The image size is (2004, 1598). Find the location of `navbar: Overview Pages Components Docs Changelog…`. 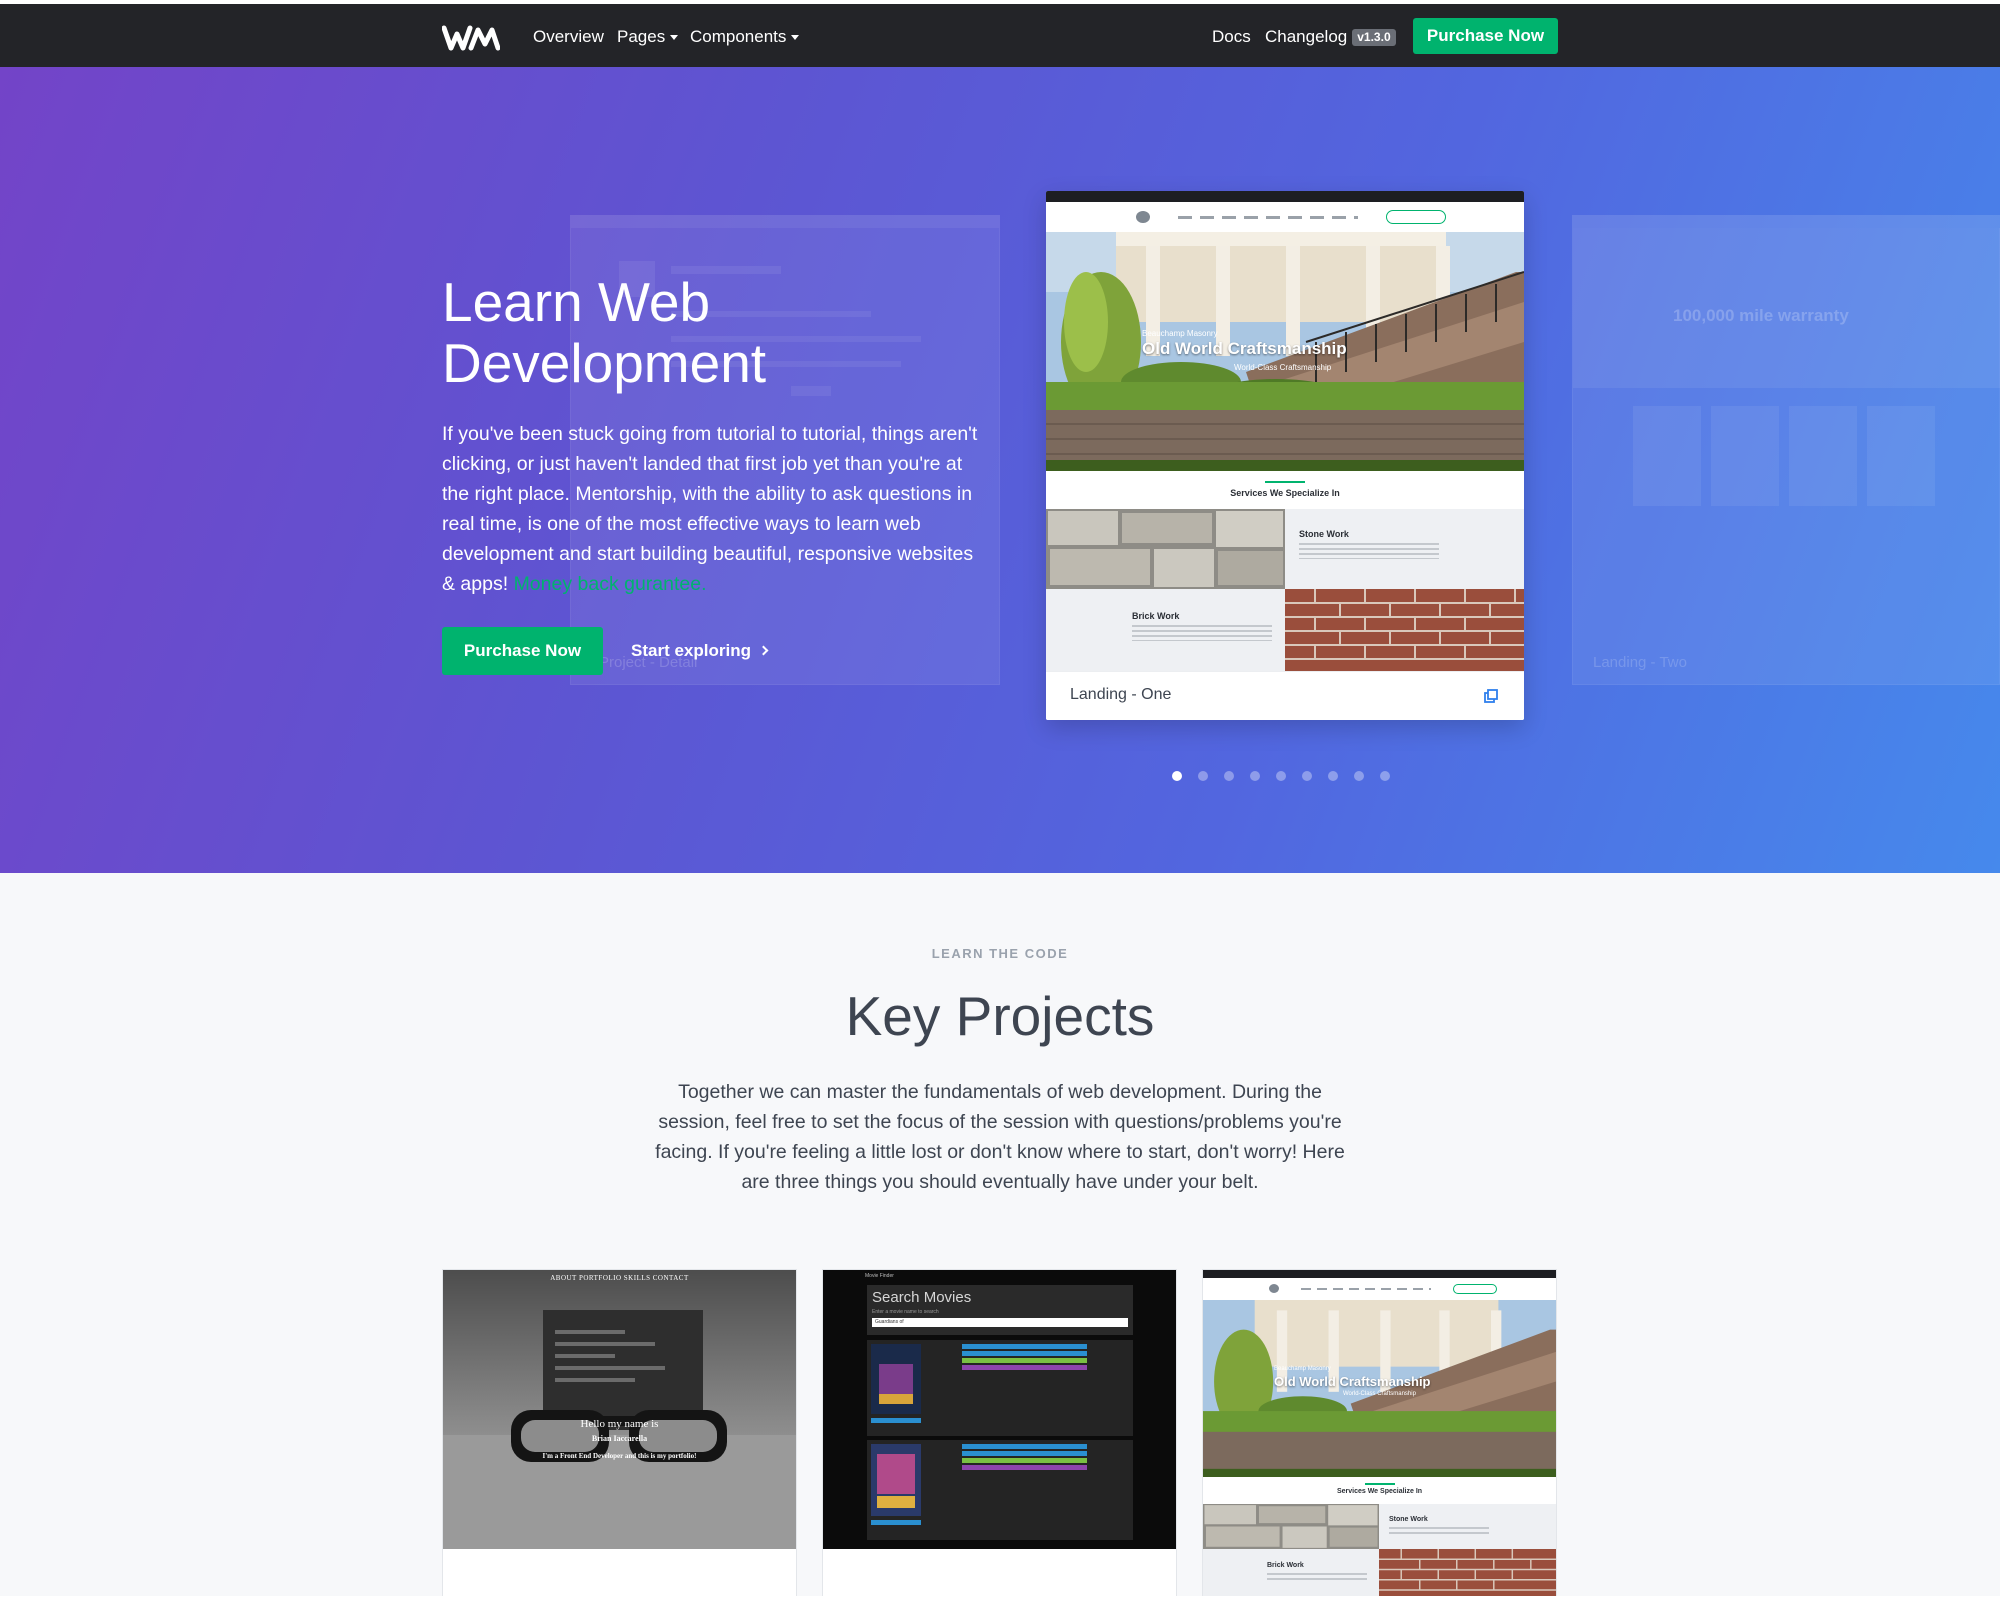

navbar: Overview Pages Components Docs Changelog… is located at coordinates (1000, 35).